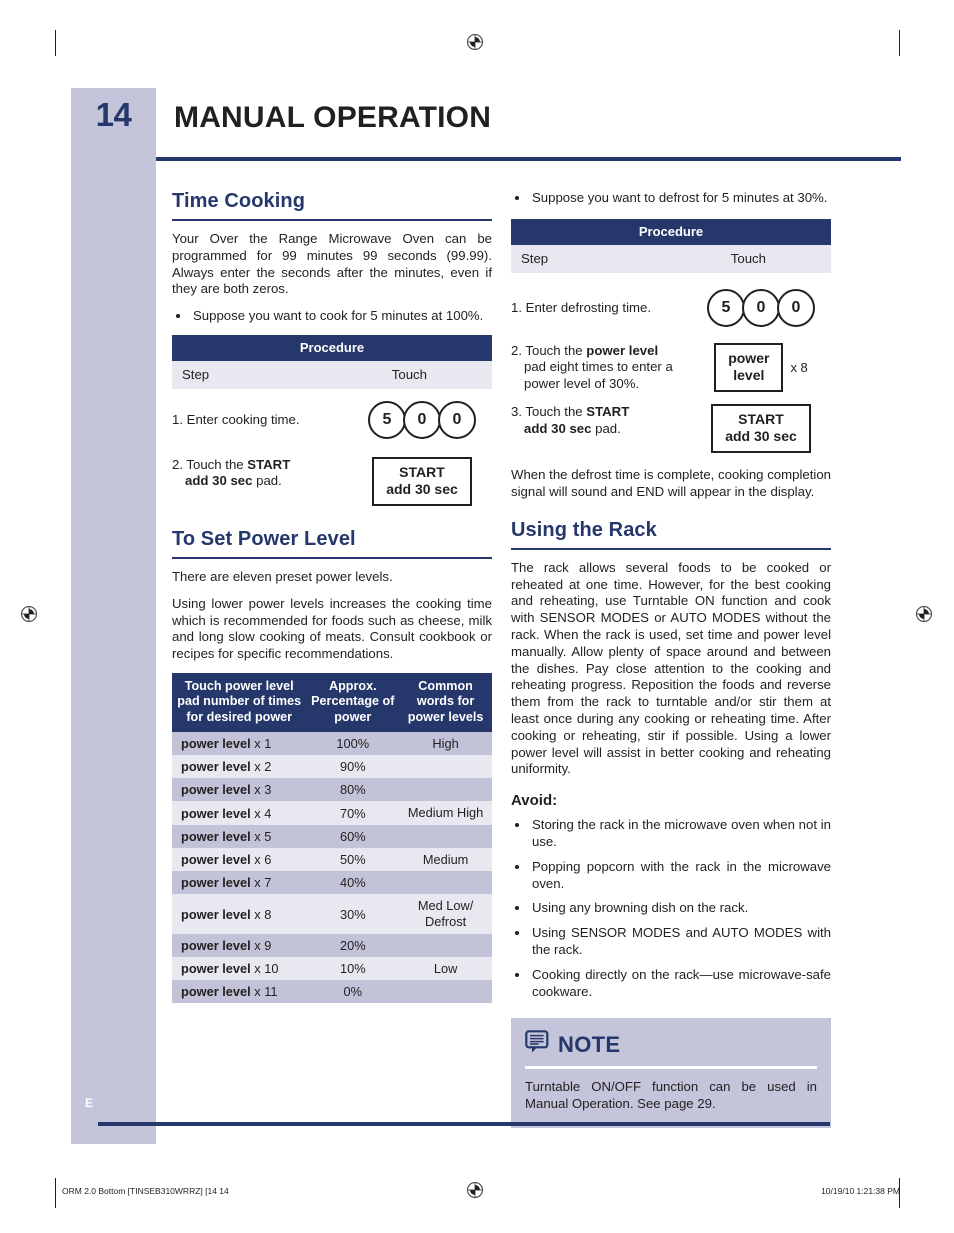 The height and width of the screenshot is (1233, 954). What do you see at coordinates (113, 114) in the screenshot?
I see `page-number: 14` at bounding box center [113, 114].